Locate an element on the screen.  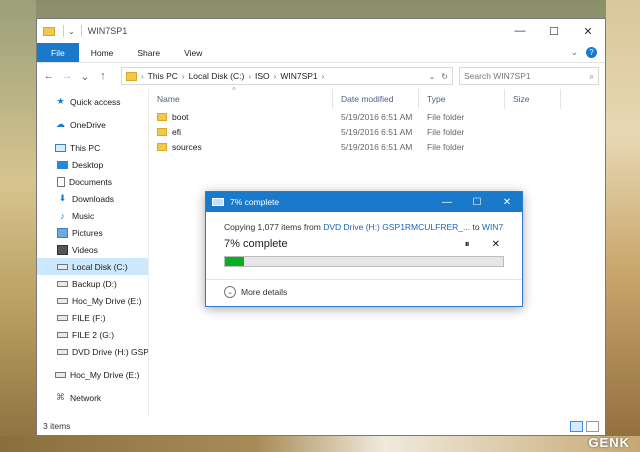
sidebar-item-local-disk-c: Local Disk (C:) is located at coordinates (92, 266).